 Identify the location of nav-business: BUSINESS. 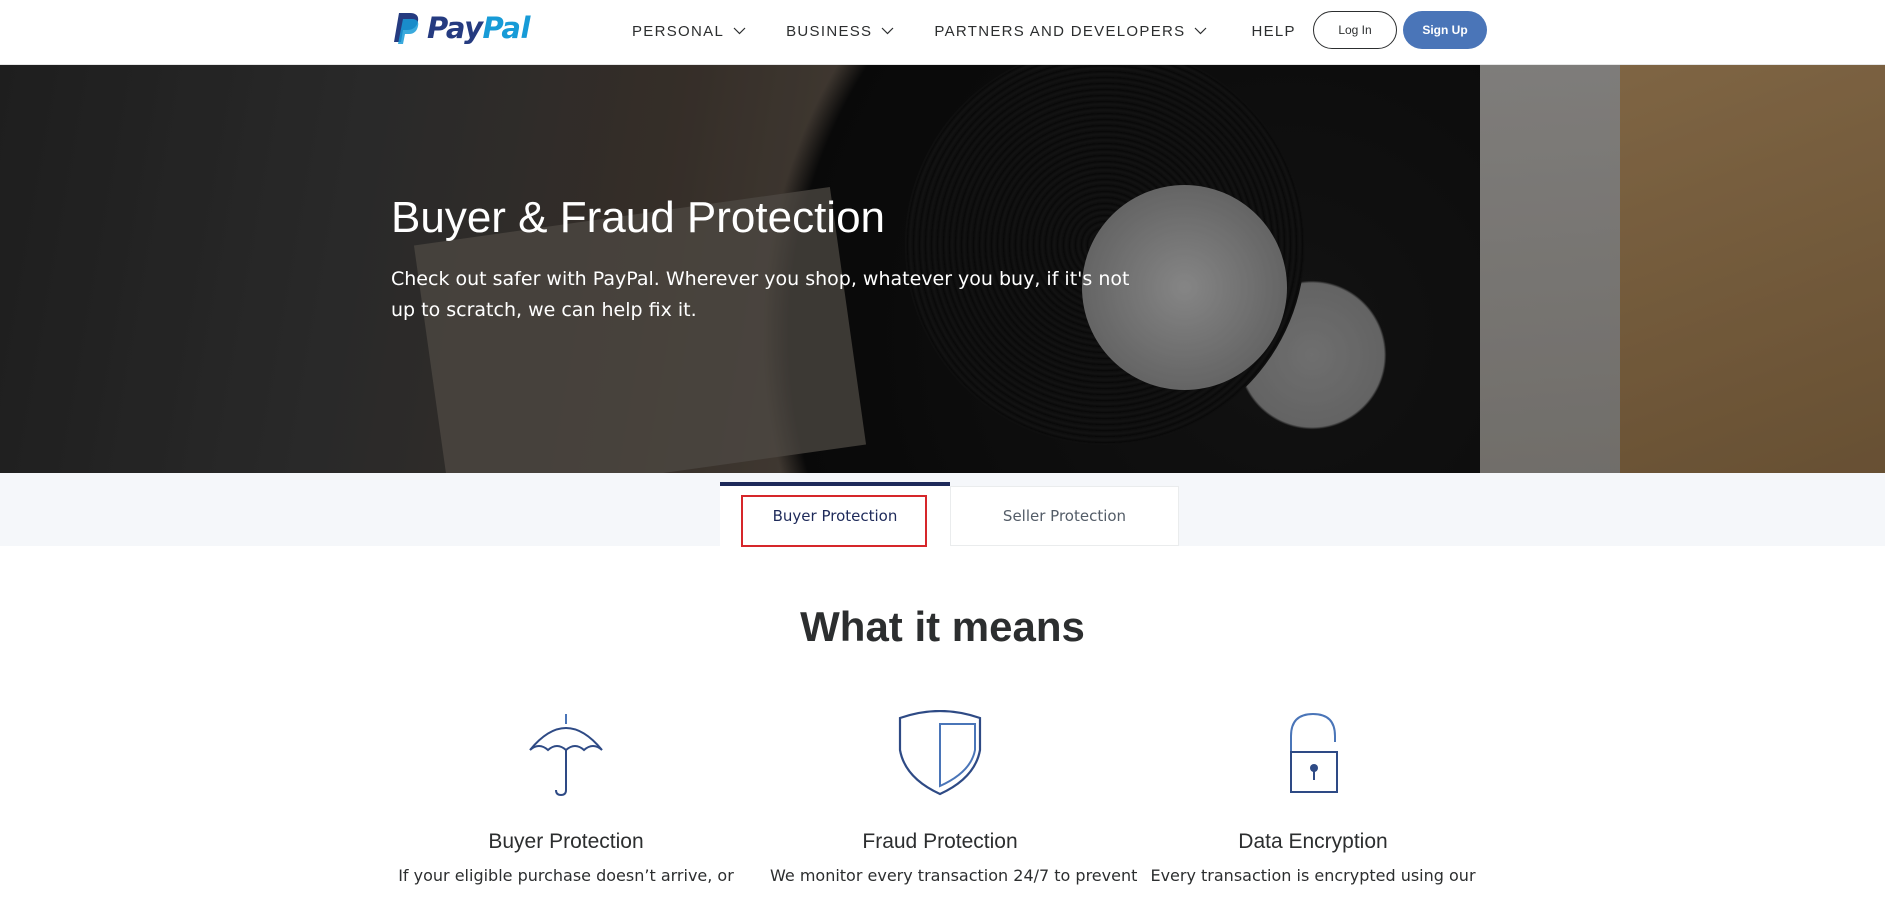
(840, 31).